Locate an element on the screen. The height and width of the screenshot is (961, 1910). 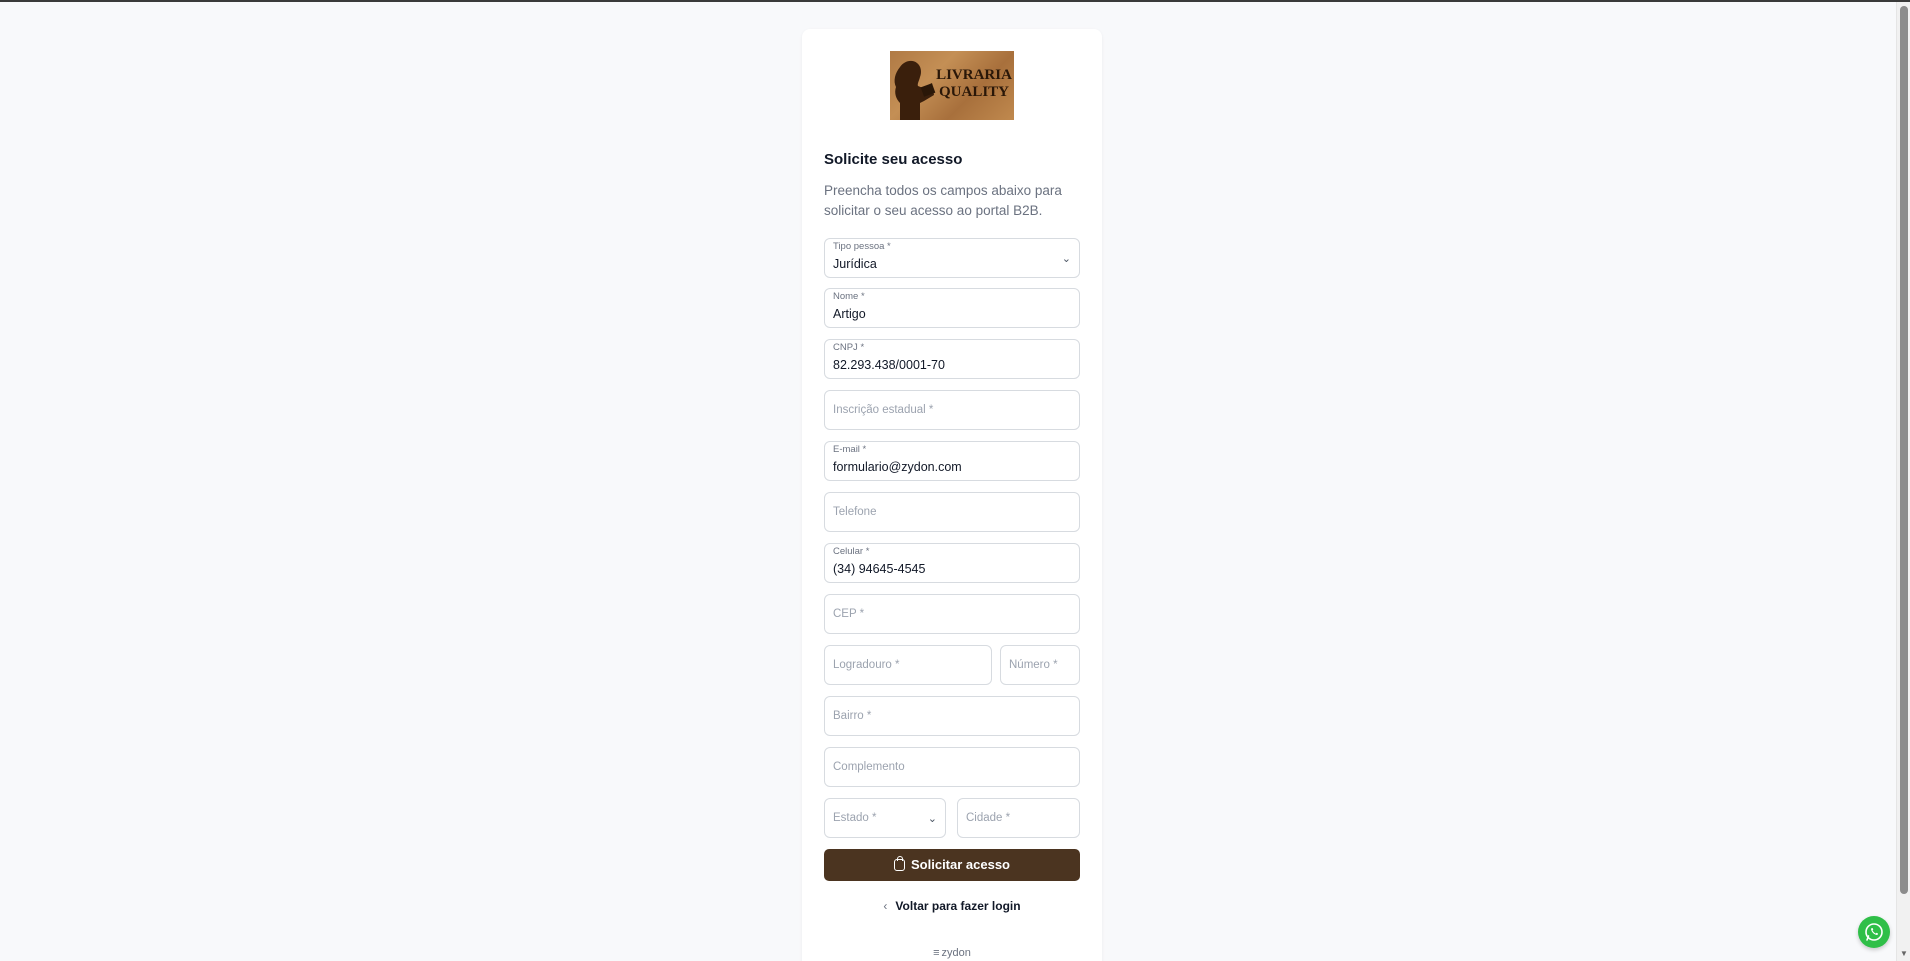
email-value: formulario@zydon.com is located at coordinates (897, 467).